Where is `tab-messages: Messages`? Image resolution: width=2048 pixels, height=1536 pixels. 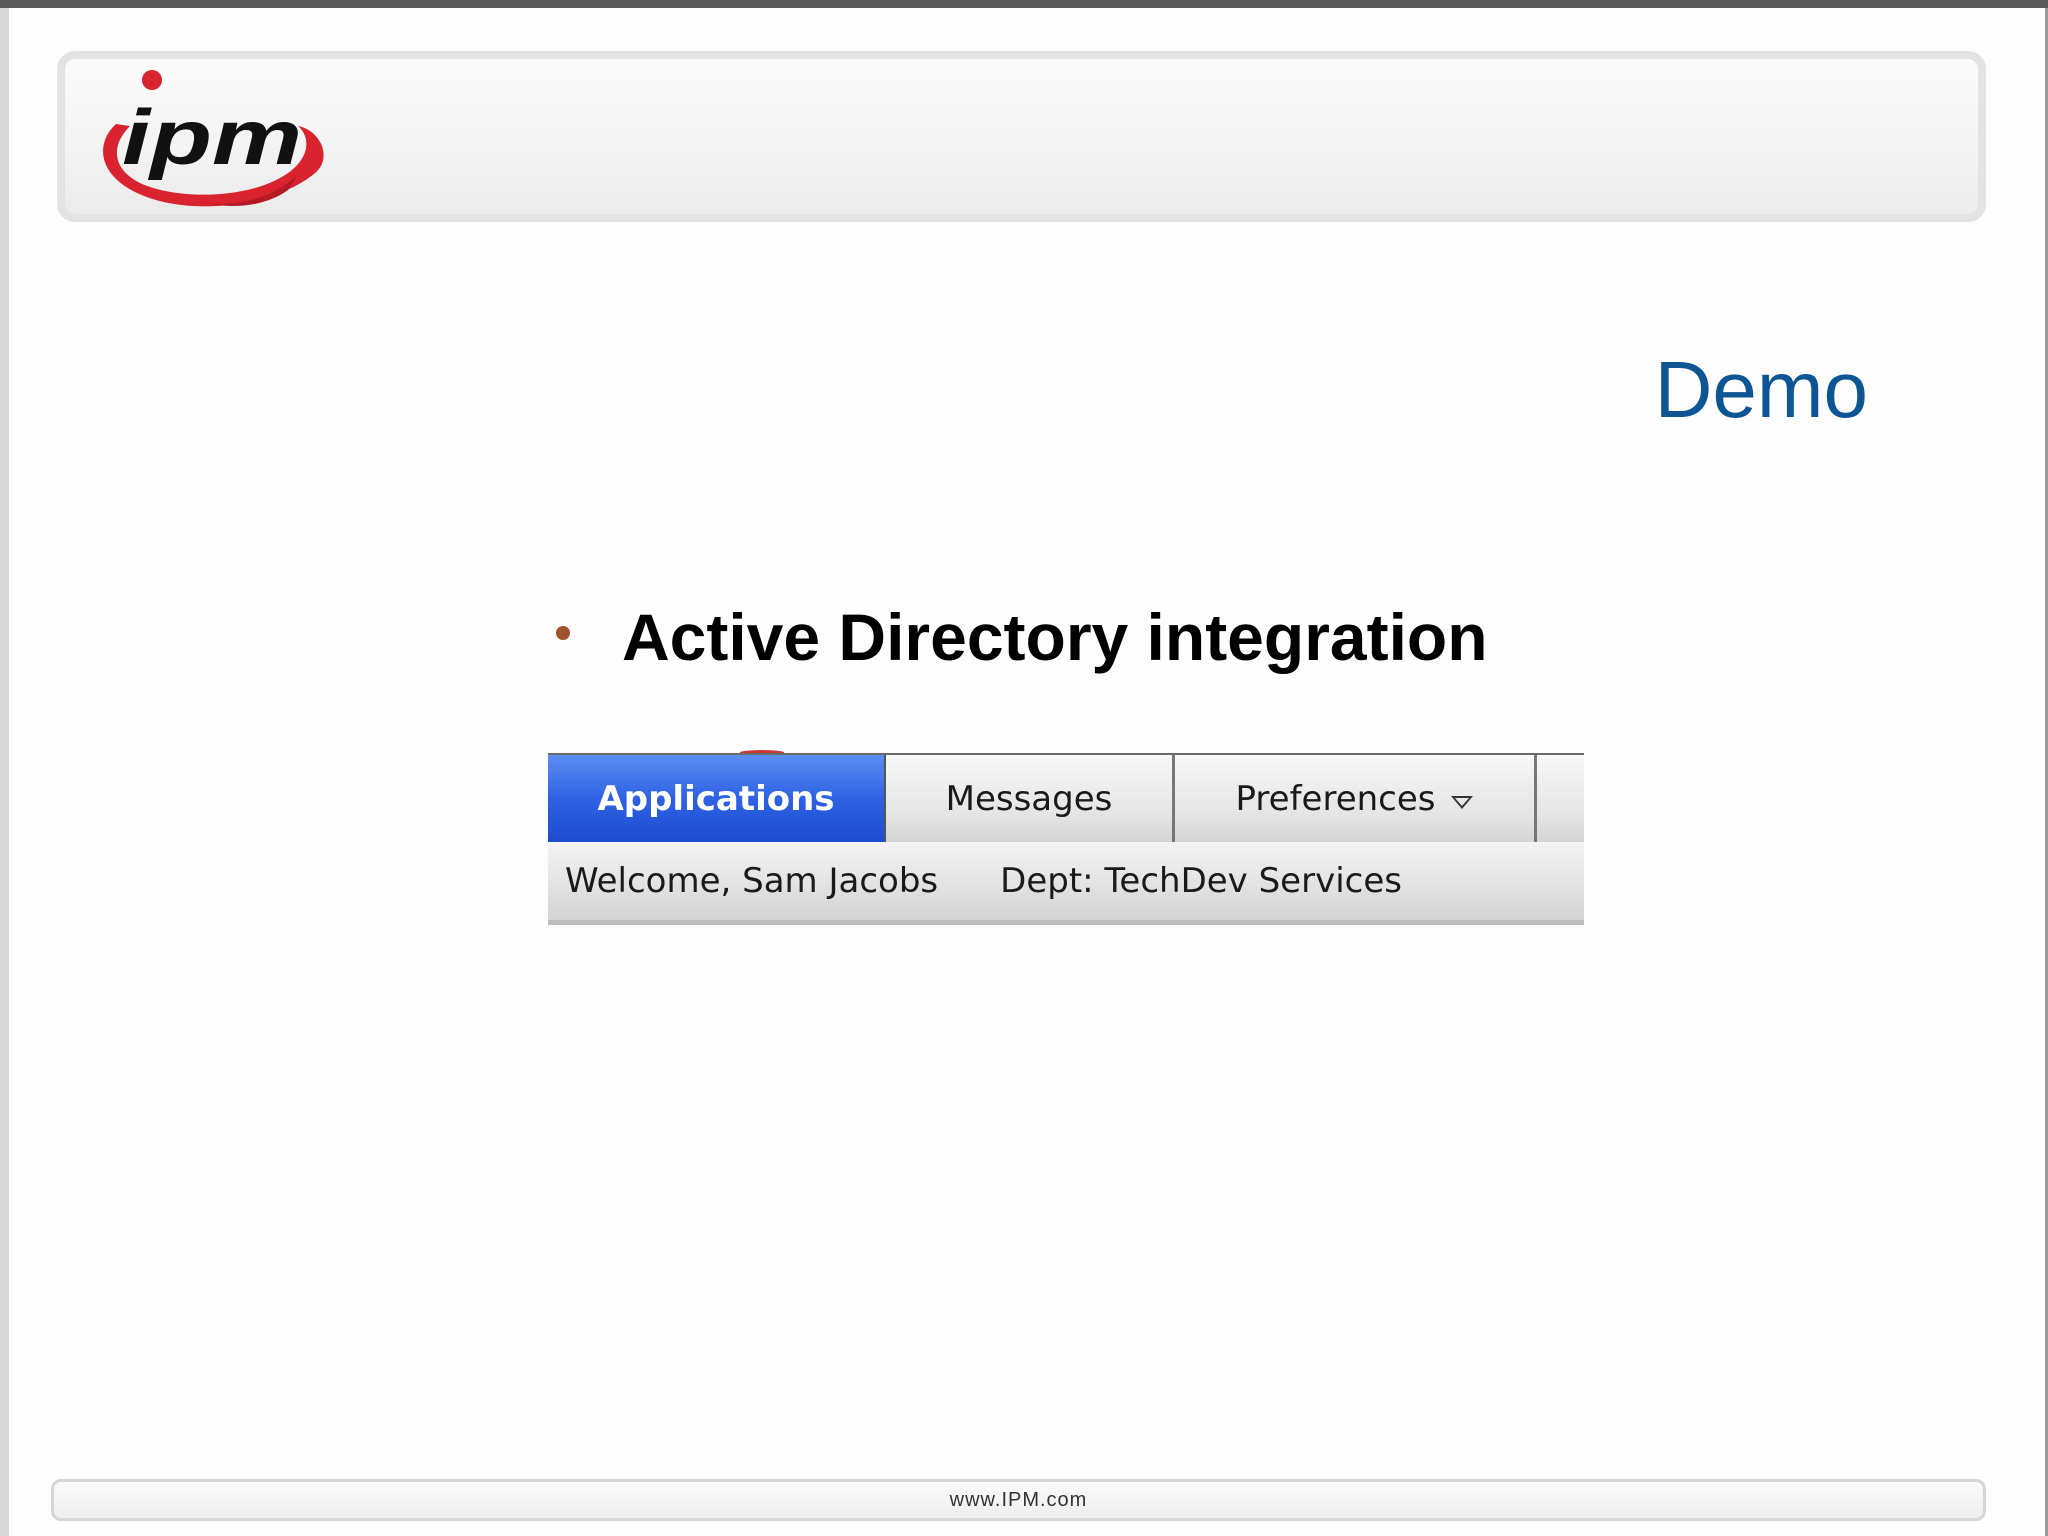
tab-messages: Messages is located at coordinates (1030, 798).